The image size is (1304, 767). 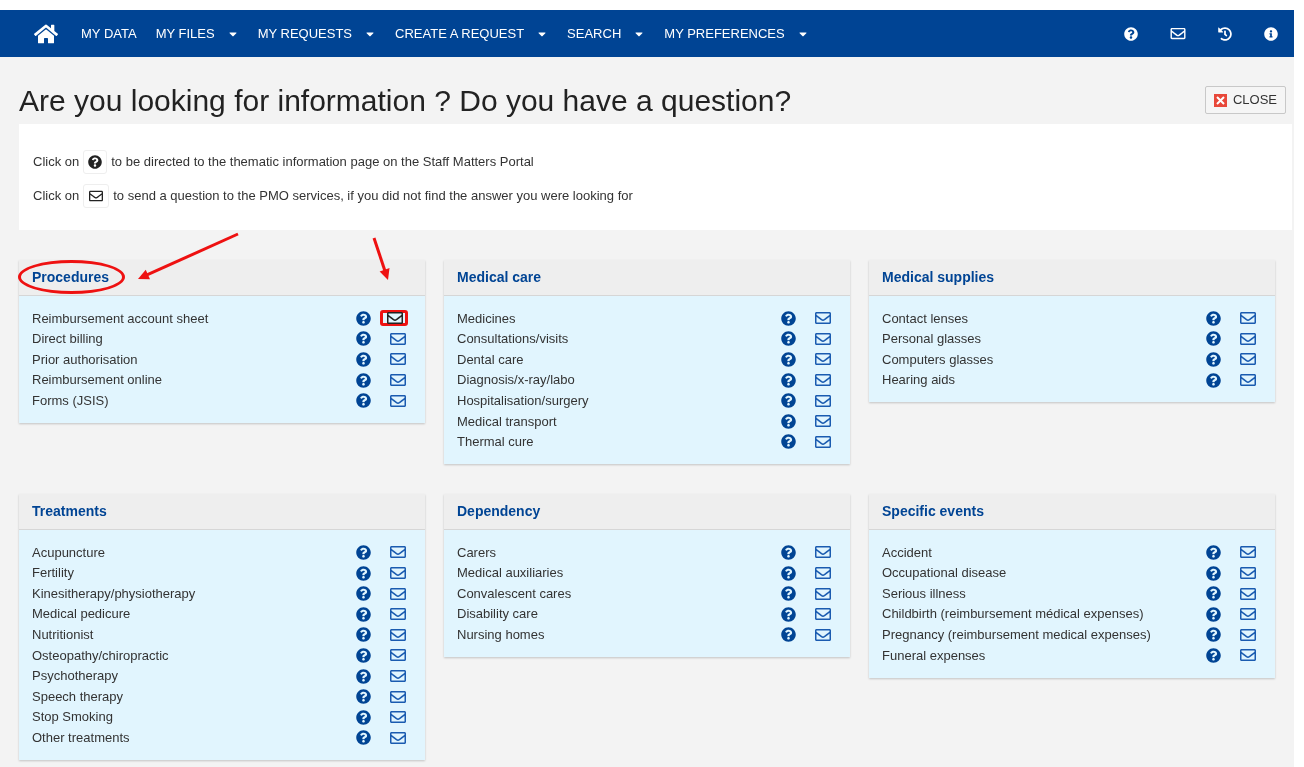 What do you see at coordinates (924, 593) in the screenshot?
I see `topic-label: Serious illness` at bounding box center [924, 593].